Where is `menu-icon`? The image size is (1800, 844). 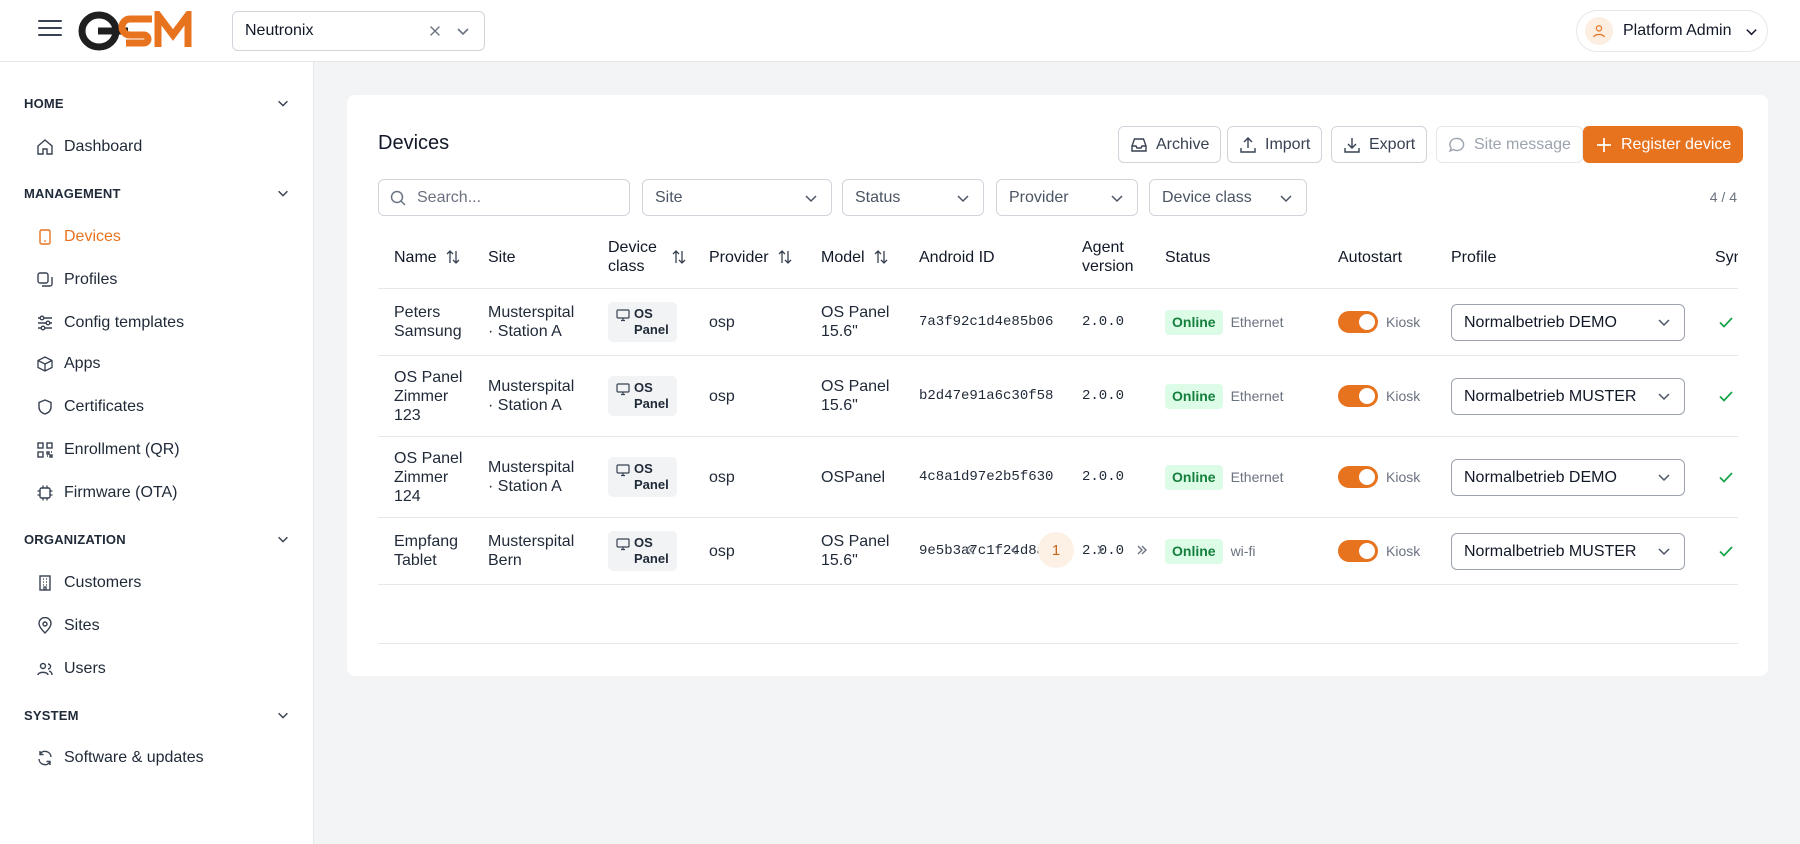 menu-icon is located at coordinates (50, 30).